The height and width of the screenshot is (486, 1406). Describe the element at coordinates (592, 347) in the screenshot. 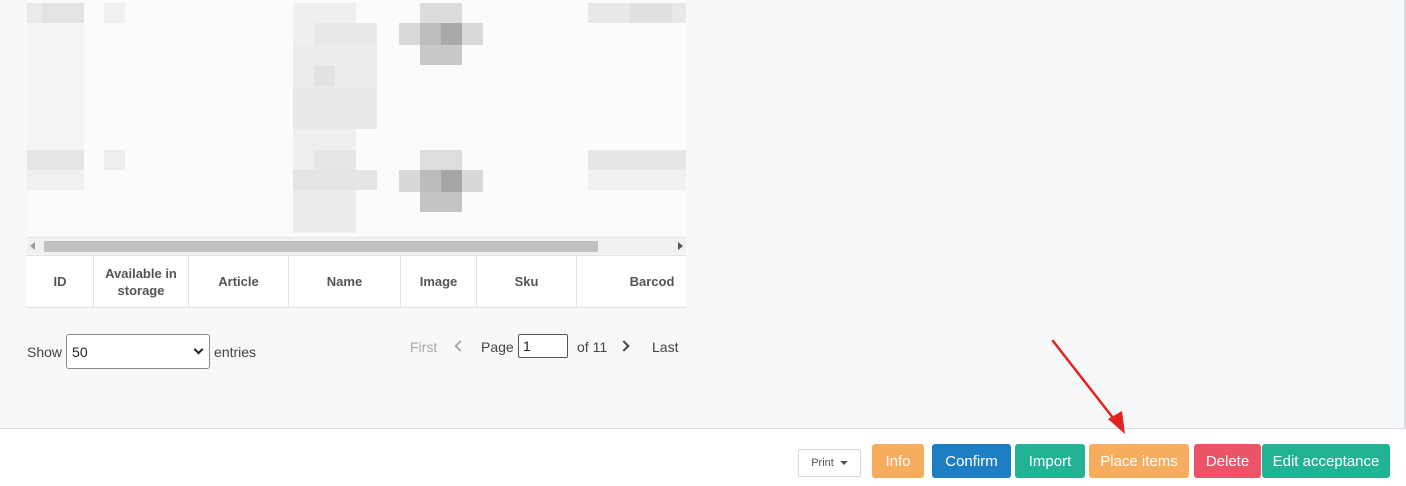

I see `pagination-total: of 11` at that location.